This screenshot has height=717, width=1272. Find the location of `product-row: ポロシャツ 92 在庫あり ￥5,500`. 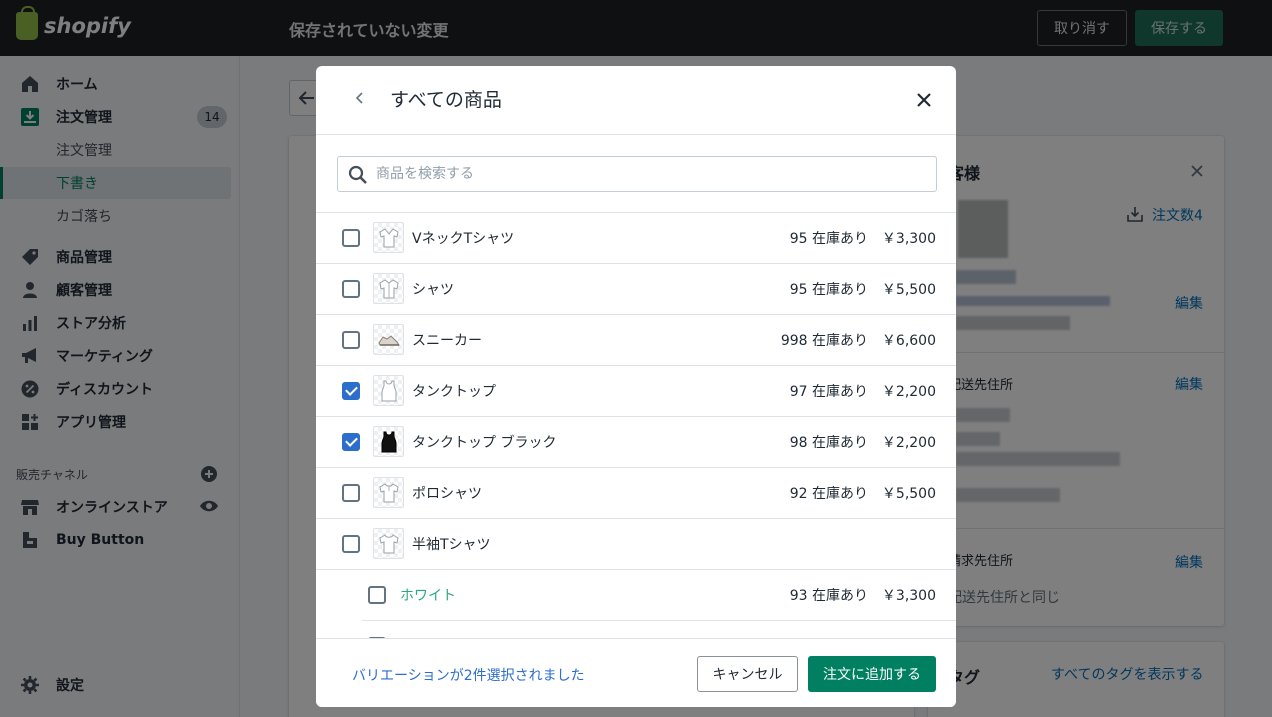

product-row: ポロシャツ 92 在庫あり ￥5,500 is located at coordinates (636, 493).